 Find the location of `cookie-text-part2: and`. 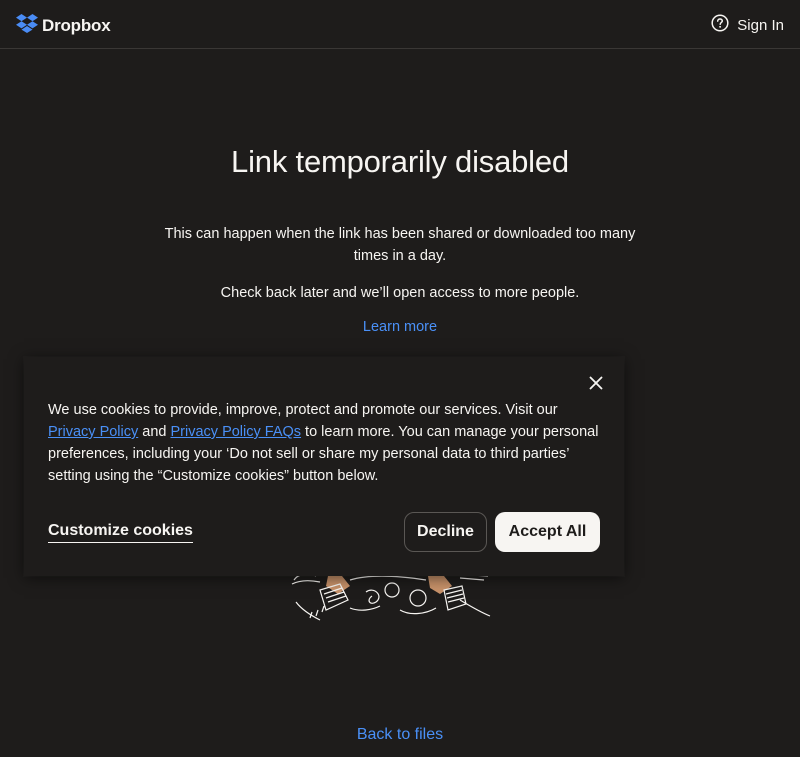

cookie-text-part2: and is located at coordinates (154, 432).